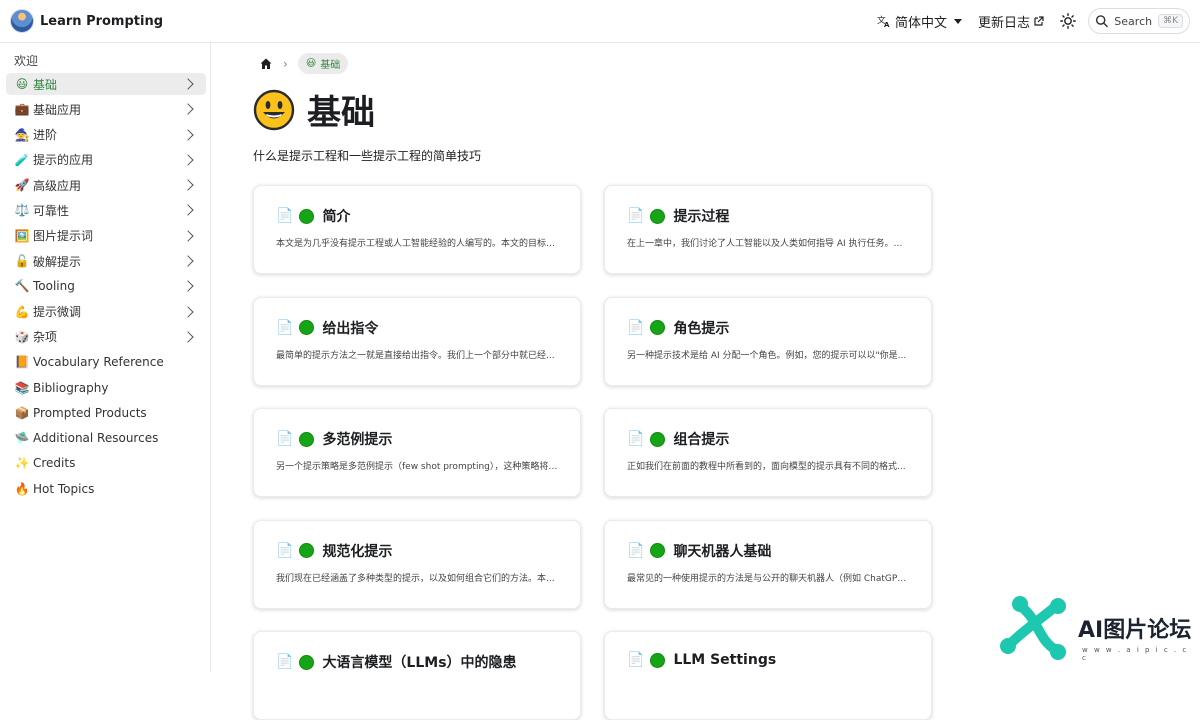  What do you see at coordinates (106, 160) in the screenshot?
I see `sidebar-item-3: 🧪 提示的应用` at bounding box center [106, 160].